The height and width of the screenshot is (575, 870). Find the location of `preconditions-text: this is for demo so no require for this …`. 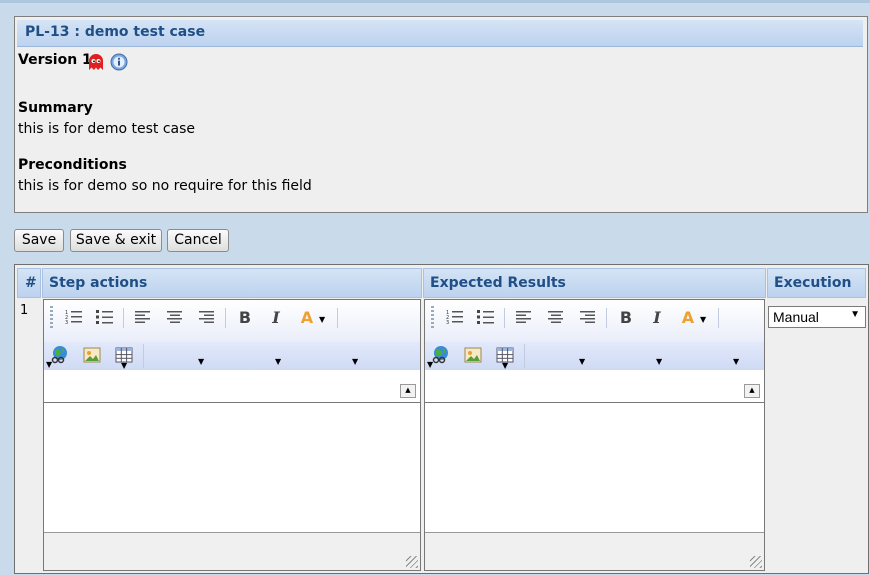

preconditions-text: this is for demo so no require for this … is located at coordinates (165, 186).